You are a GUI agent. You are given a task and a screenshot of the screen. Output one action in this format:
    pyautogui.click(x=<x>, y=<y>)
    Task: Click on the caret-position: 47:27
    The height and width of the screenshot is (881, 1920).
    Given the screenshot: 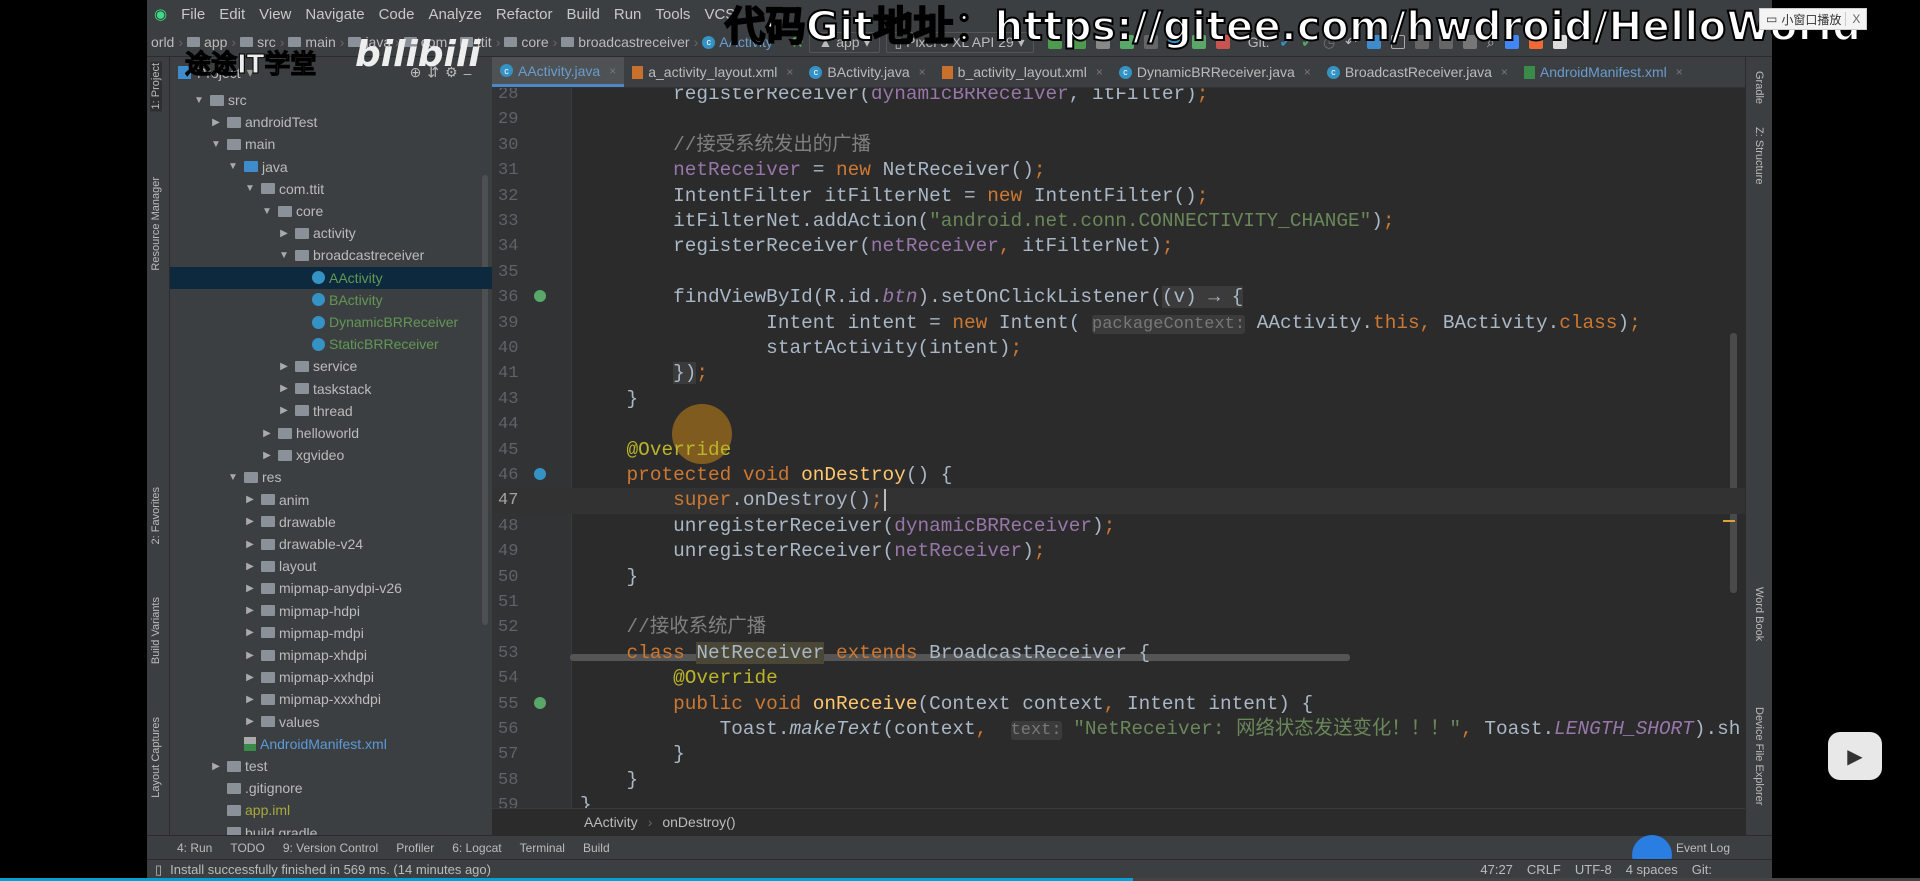 What is the action you would take?
    pyautogui.click(x=1496, y=869)
    